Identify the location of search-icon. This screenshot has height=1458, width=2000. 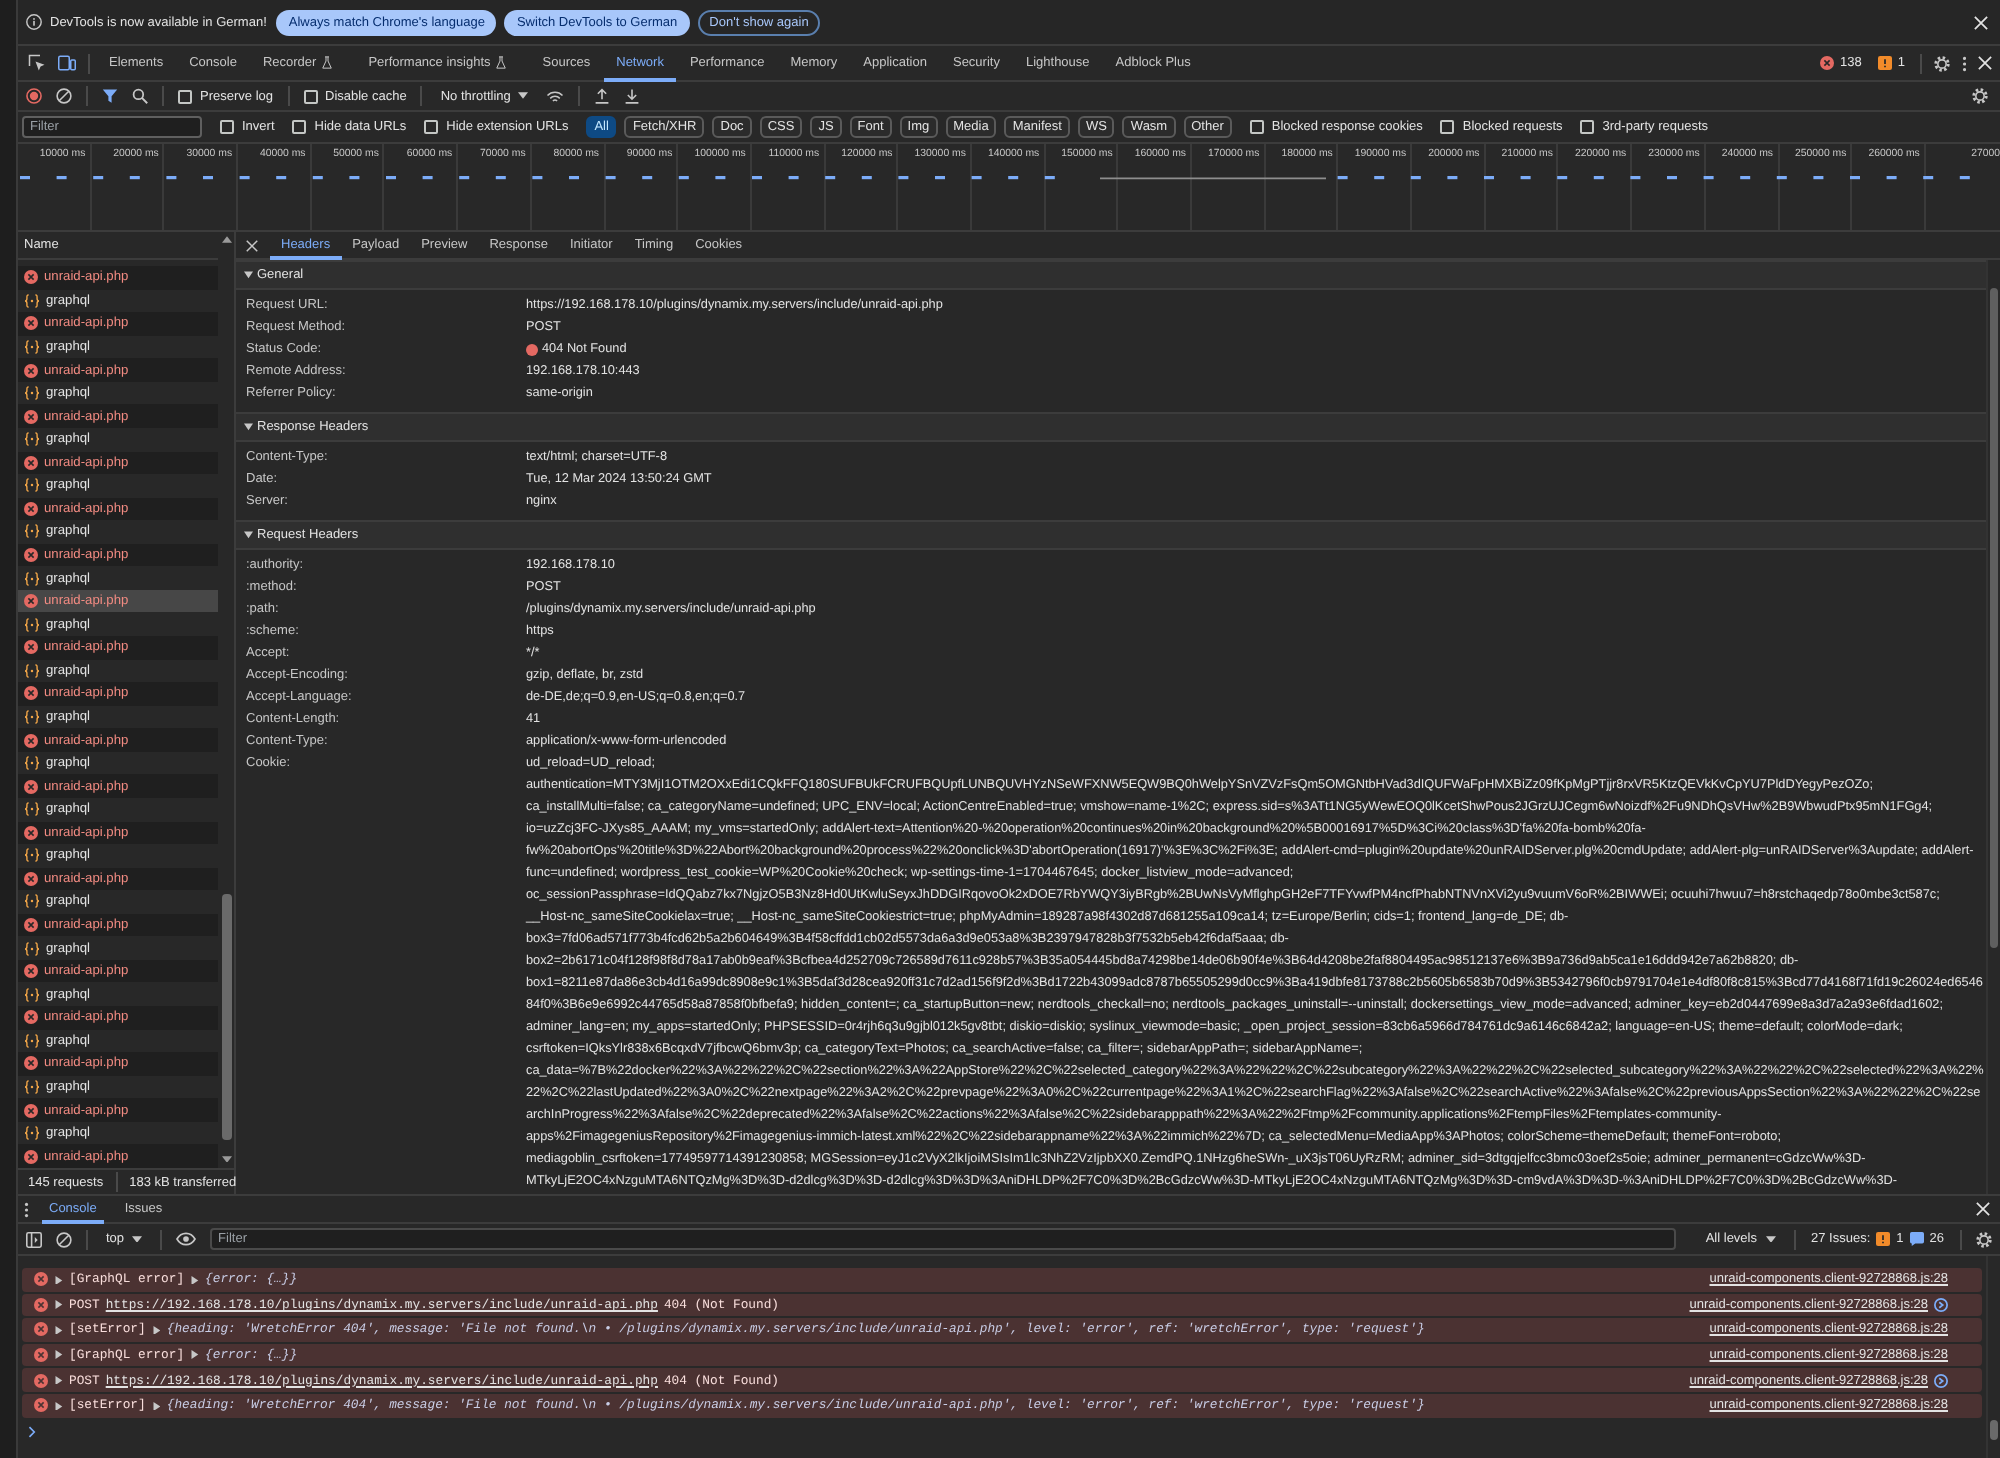
(140, 96).